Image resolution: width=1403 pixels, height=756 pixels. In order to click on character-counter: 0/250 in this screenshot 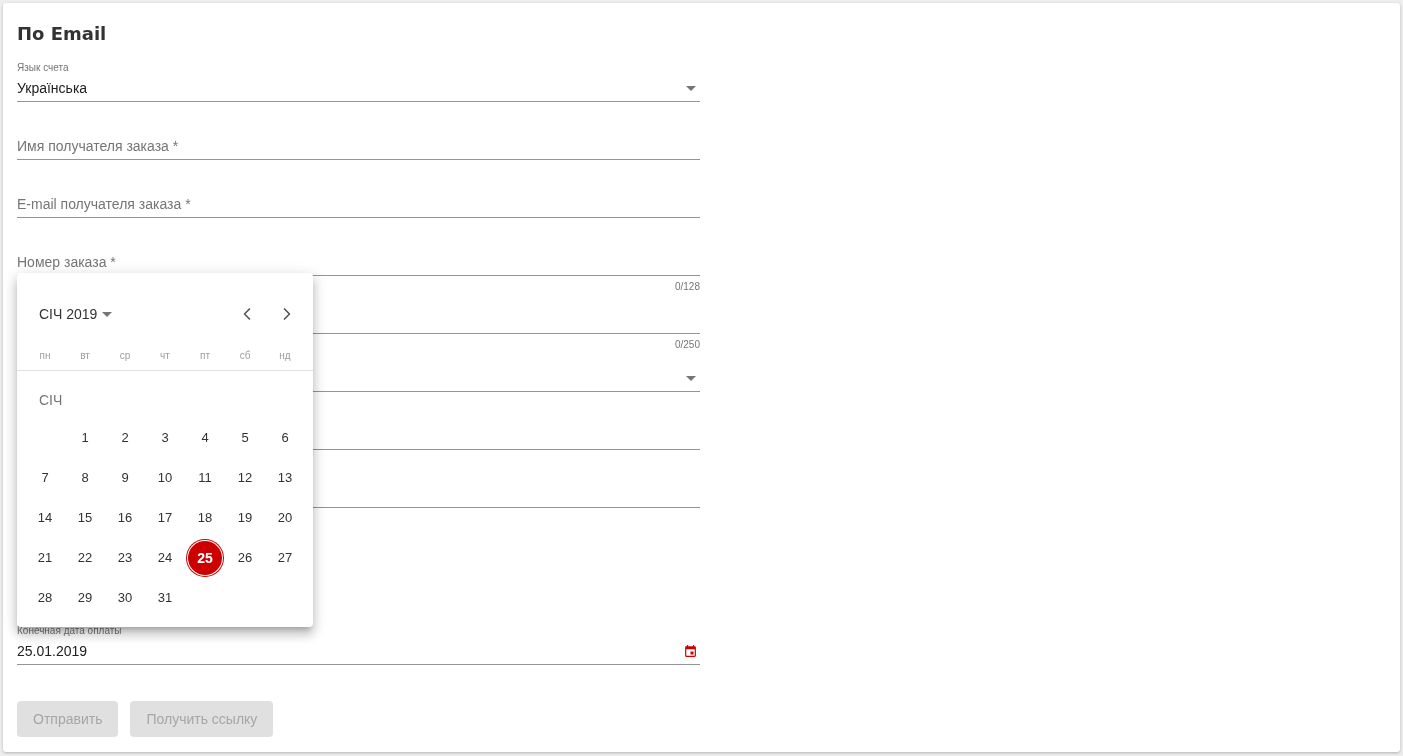, I will do `click(687, 345)`.